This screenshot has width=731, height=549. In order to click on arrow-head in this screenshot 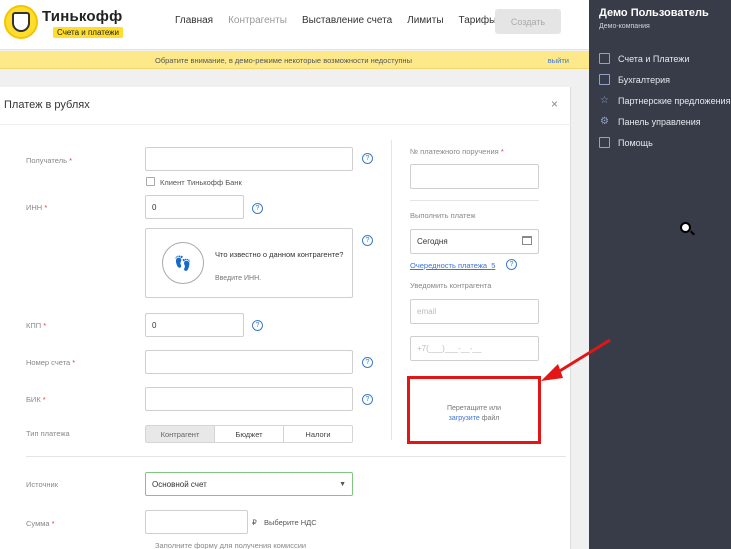, I will do `click(552, 372)`.